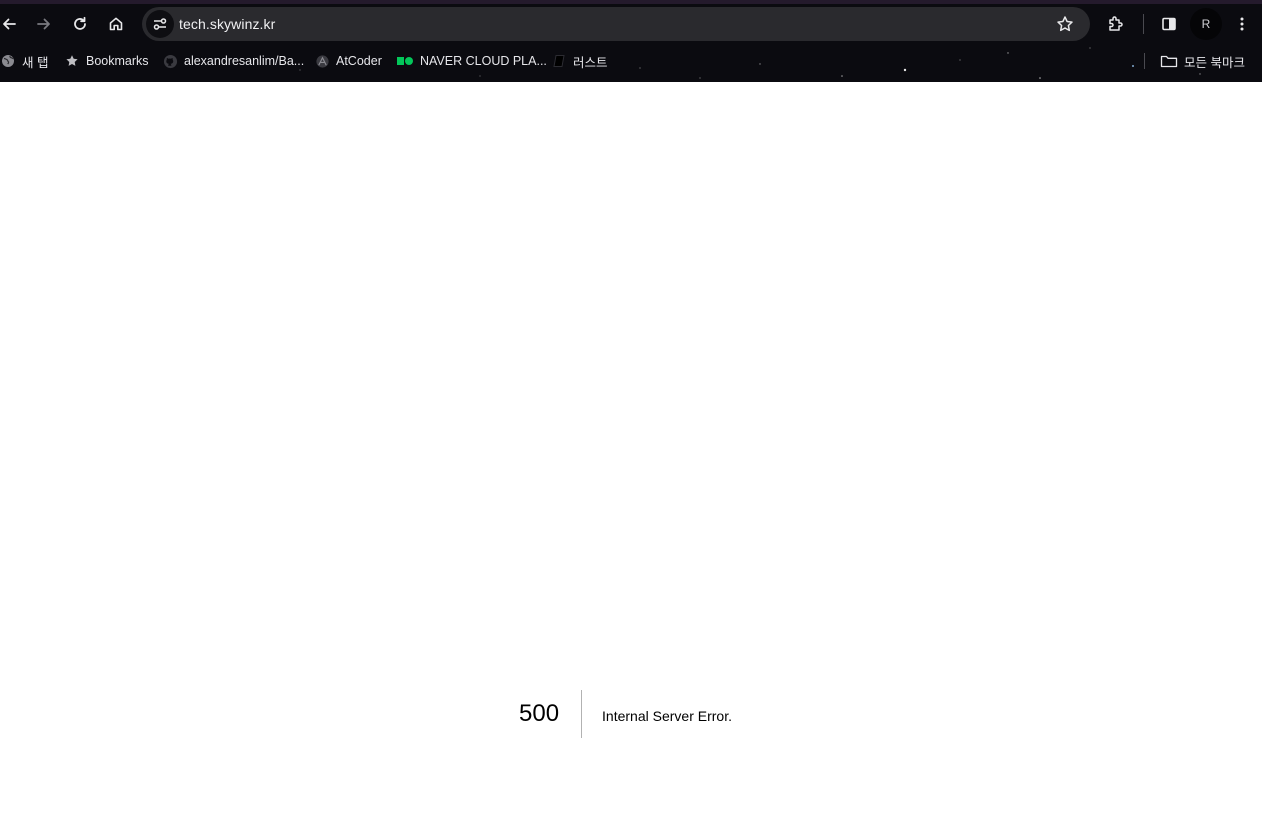 Image resolution: width=1262 pixels, height=836 pixels. Describe the element at coordinates (8, 61) in the screenshot. I see `globe-icon` at that location.